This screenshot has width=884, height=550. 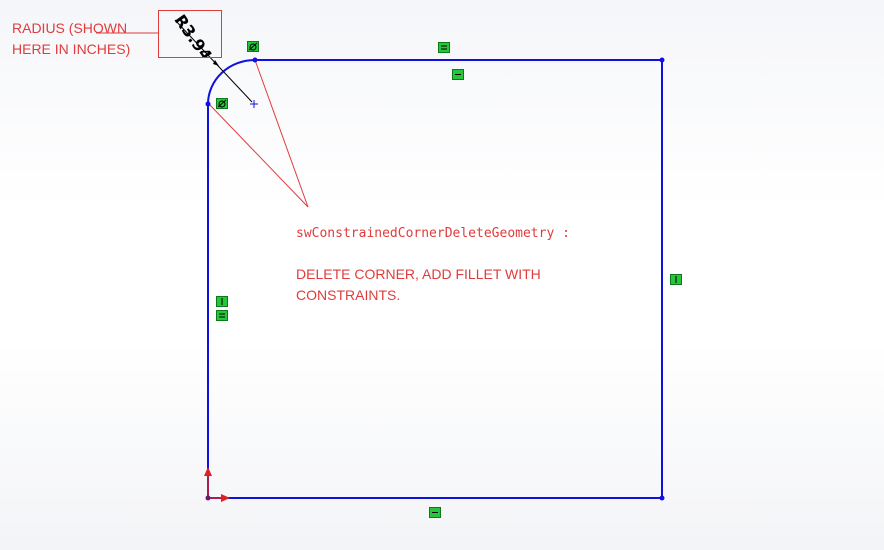 What do you see at coordinates (208, 471) in the screenshot?
I see `origin-y-arrow` at bounding box center [208, 471].